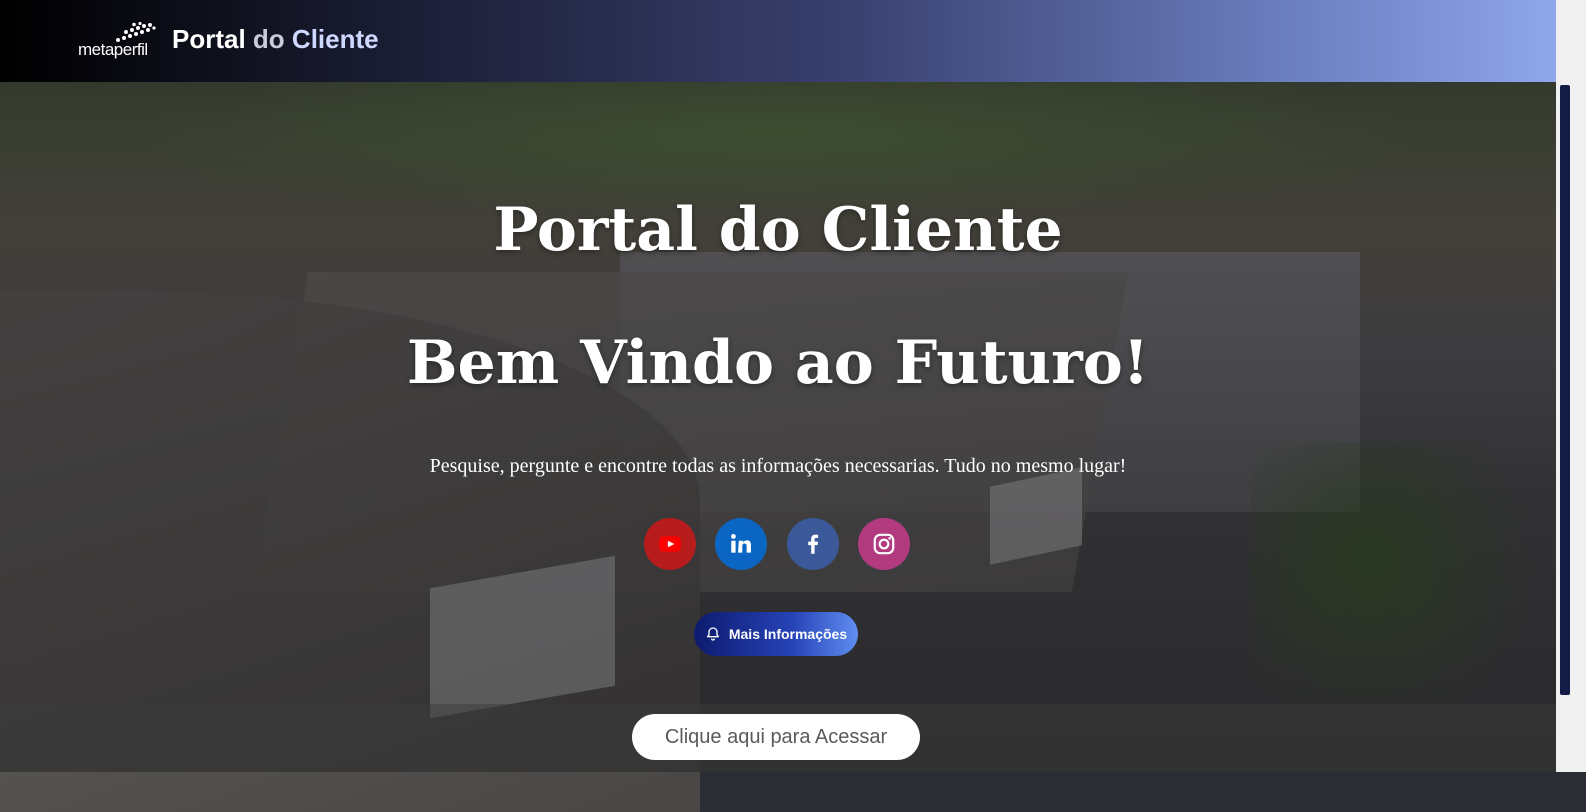  I want to click on hero-title: Portal do Cliente, so click(778, 230).